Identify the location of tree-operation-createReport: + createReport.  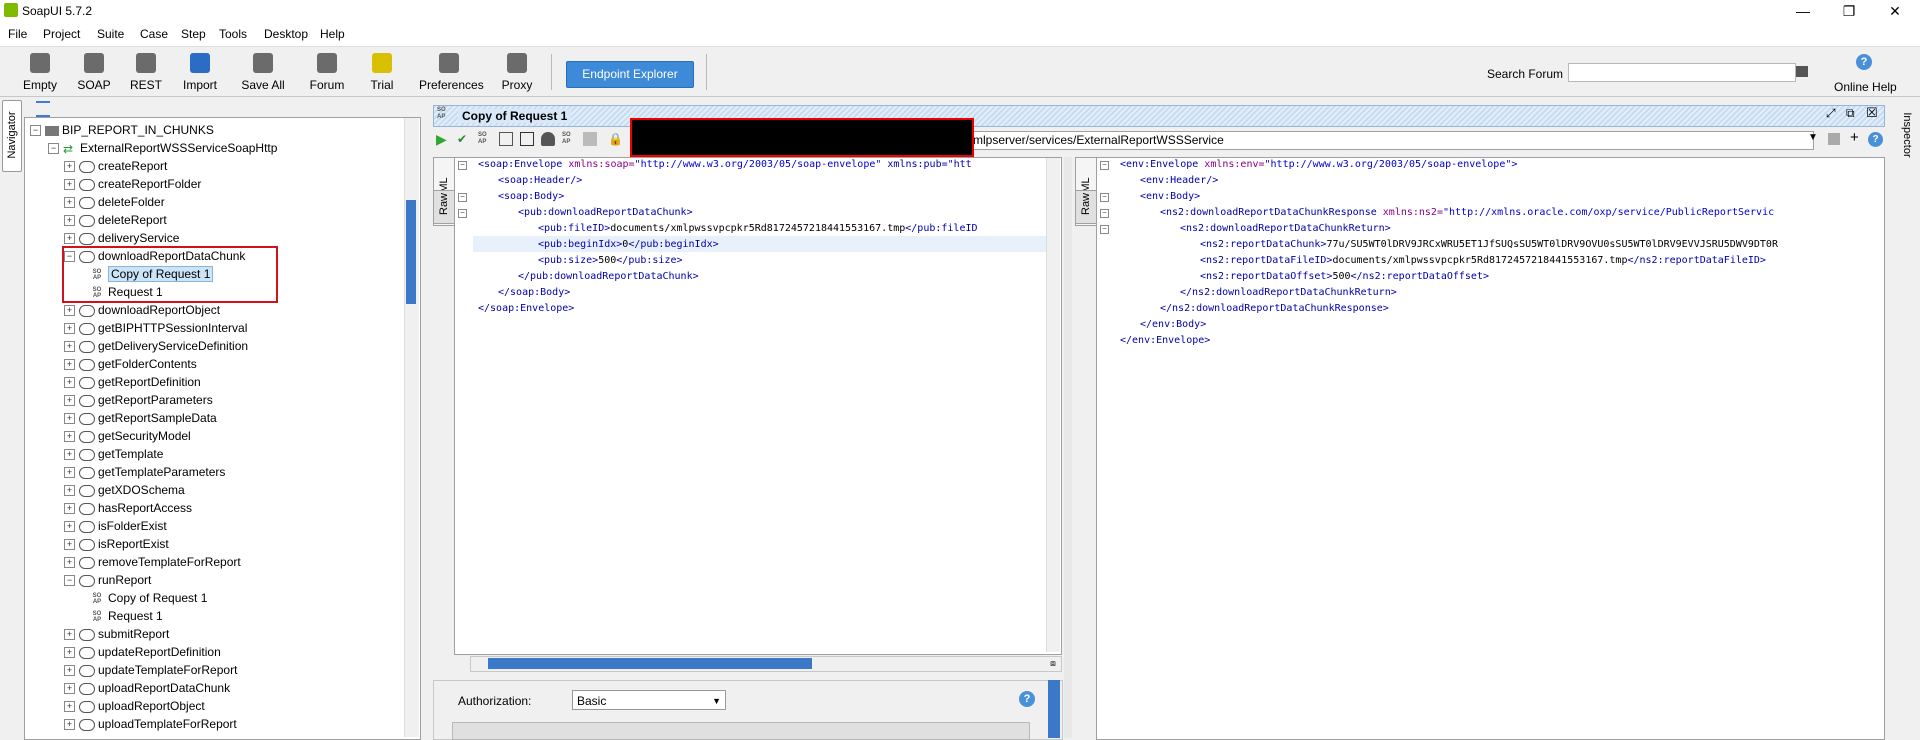
(115, 166).